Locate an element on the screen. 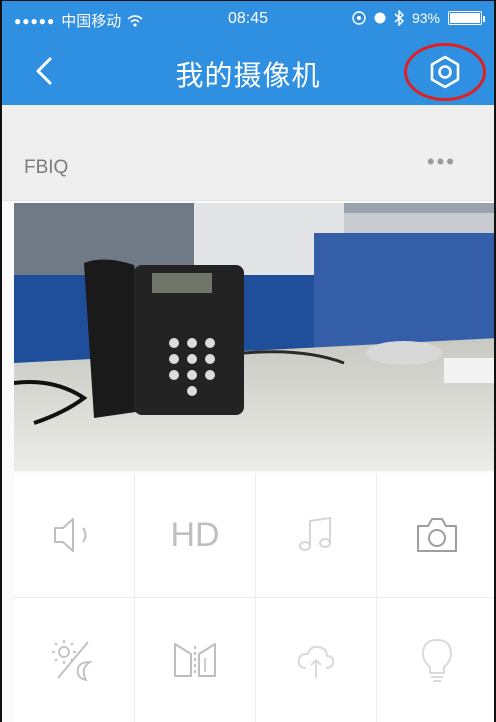 Image resolution: width=496 pixels, height=722 pixels. day-night-button is located at coordinates (74, 660).